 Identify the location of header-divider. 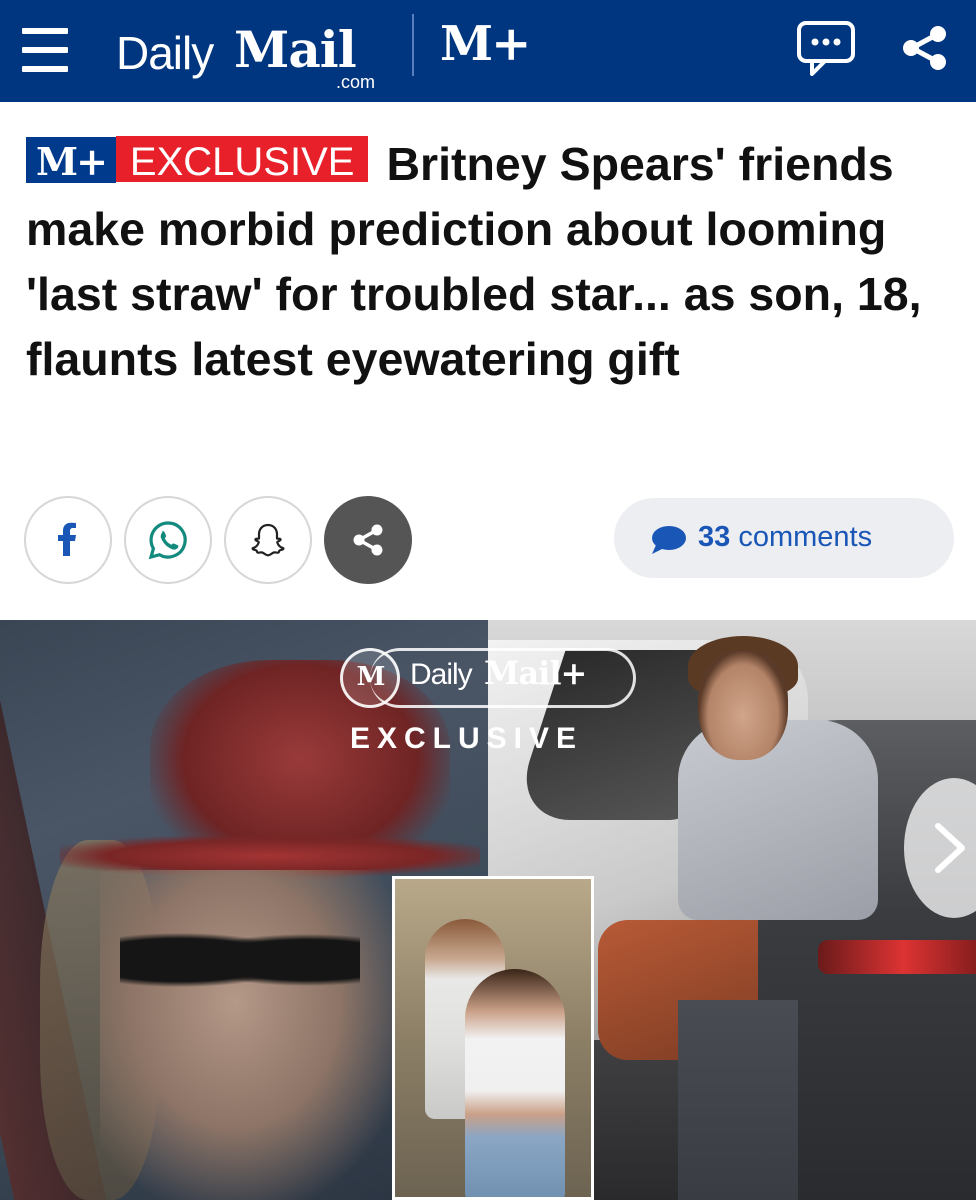
(413, 45).